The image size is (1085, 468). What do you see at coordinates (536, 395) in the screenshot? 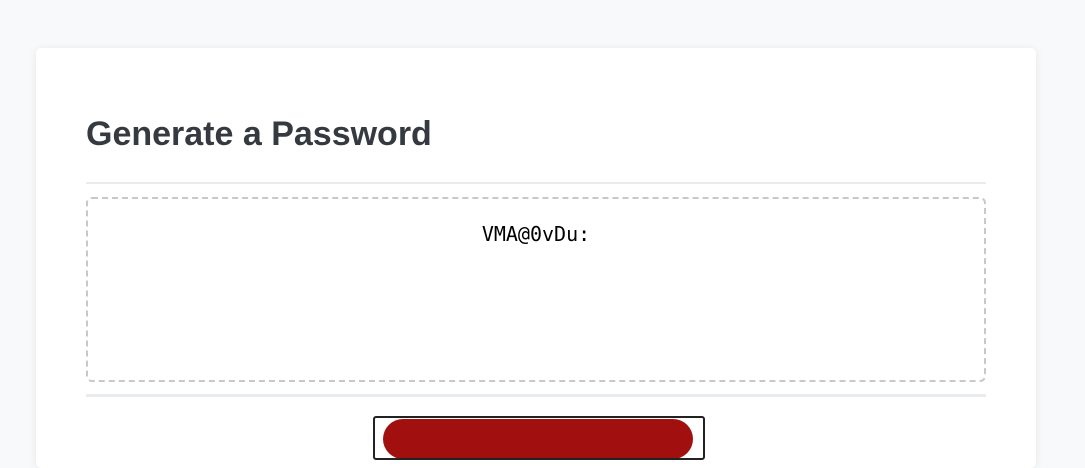
I see `footer-divider` at bounding box center [536, 395].